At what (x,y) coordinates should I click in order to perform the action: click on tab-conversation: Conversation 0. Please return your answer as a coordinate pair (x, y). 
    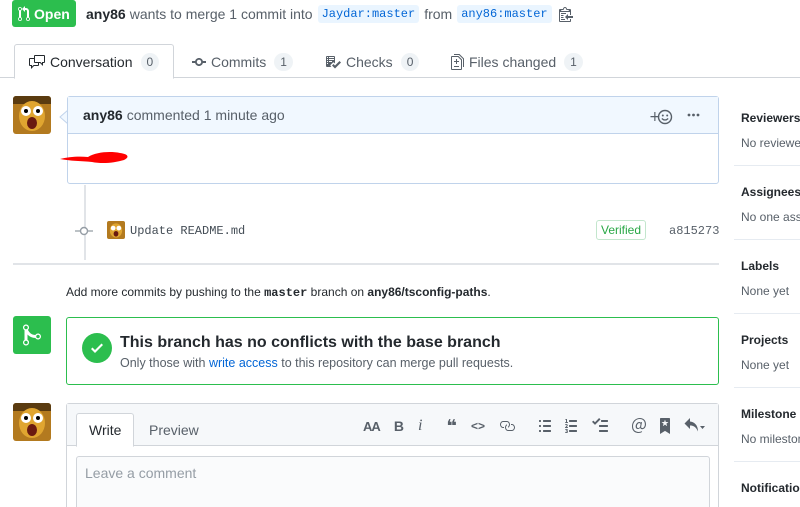
    Looking at the image, I should click on (94, 61).